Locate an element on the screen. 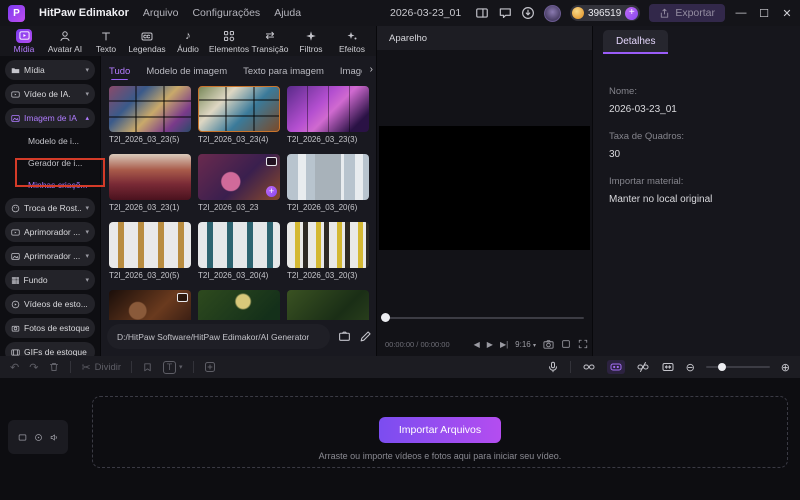  previous-frame-icon: ◀ is located at coordinates (477, 344).